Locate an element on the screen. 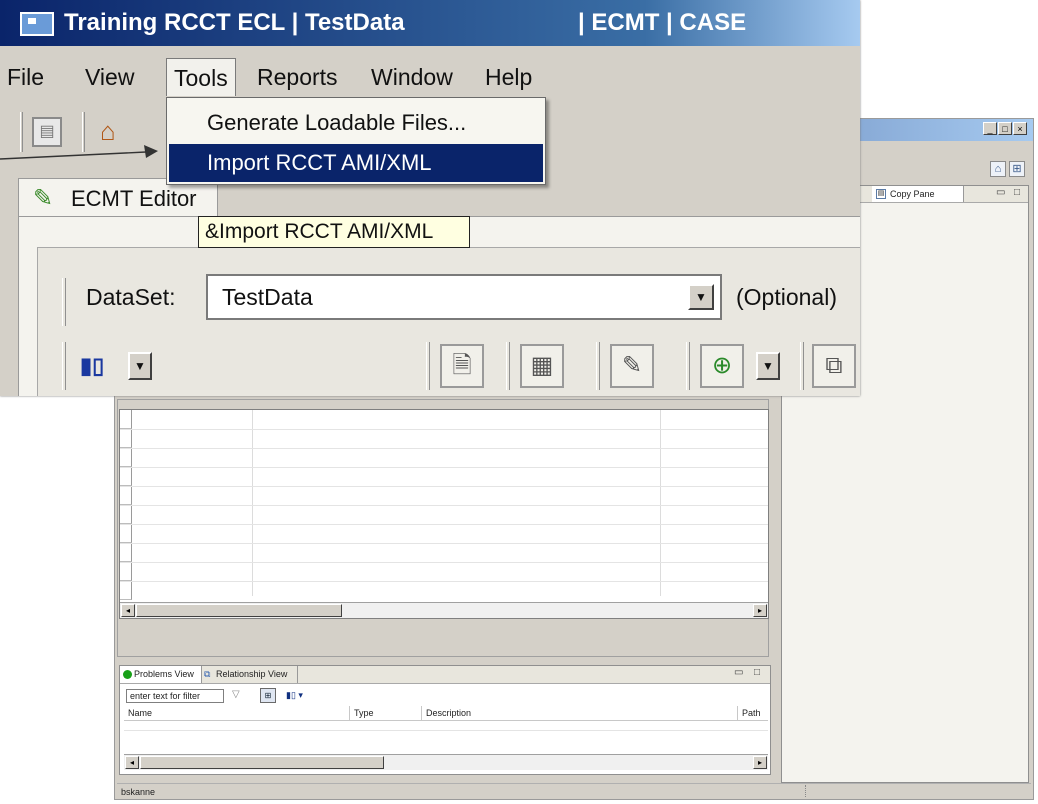  window-controls: _ □ × is located at coordinates (1005, 128).